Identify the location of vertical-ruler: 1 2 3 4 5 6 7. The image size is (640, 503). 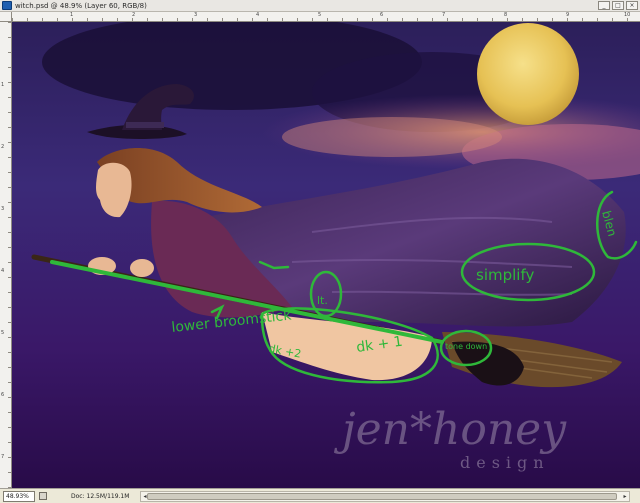
(6, 255).